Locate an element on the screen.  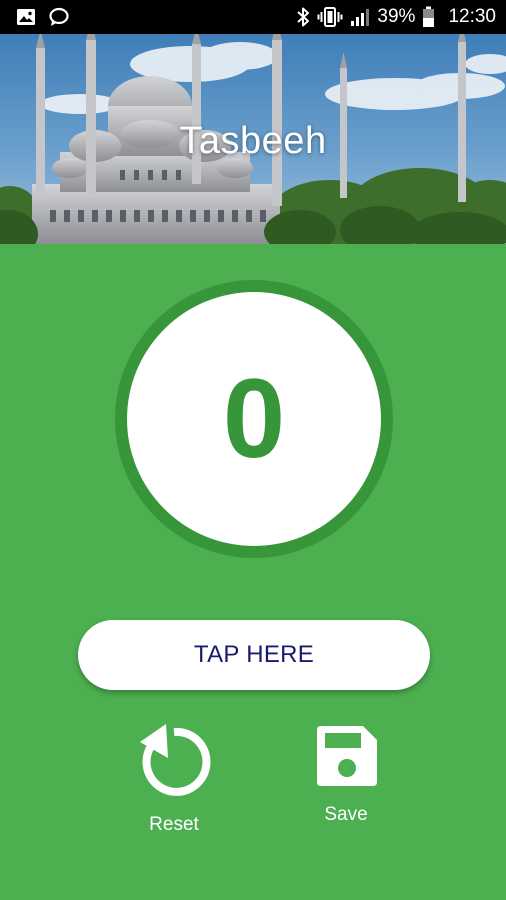
battery-icon is located at coordinates (429, 16).